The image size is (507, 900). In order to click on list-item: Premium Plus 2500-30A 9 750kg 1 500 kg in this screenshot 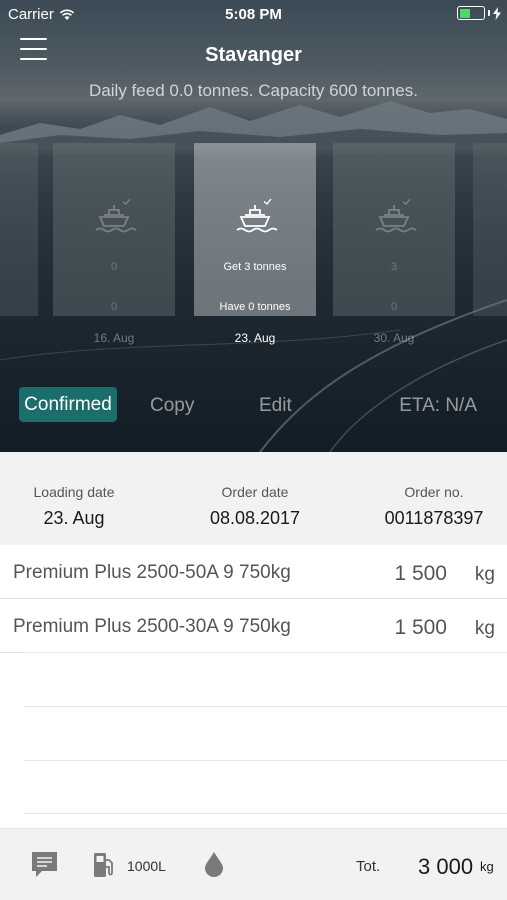, I will do `click(253, 626)`.